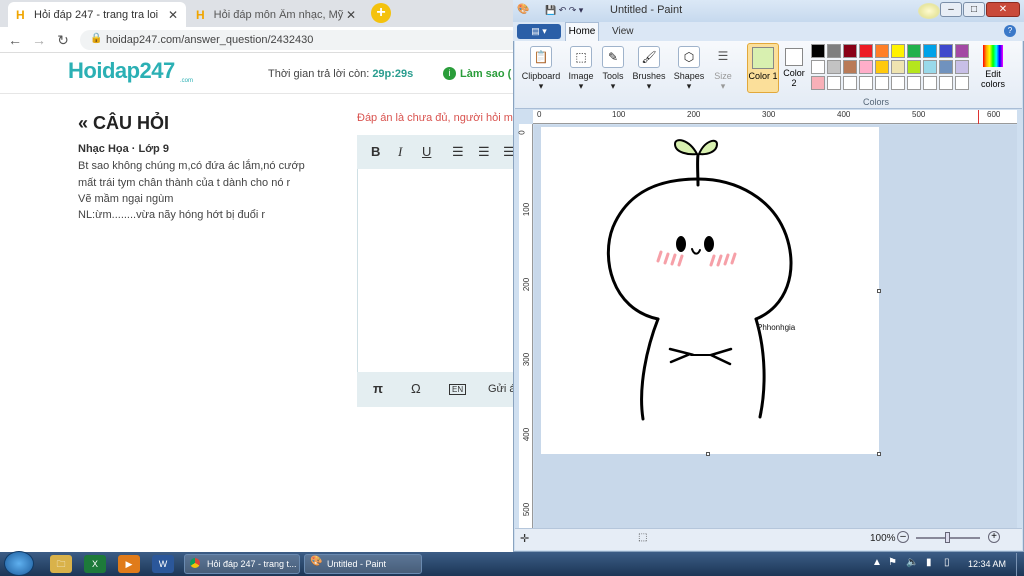  What do you see at coordinates (416, 388) in the screenshot?
I see `omega-button: Ω` at bounding box center [416, 388].